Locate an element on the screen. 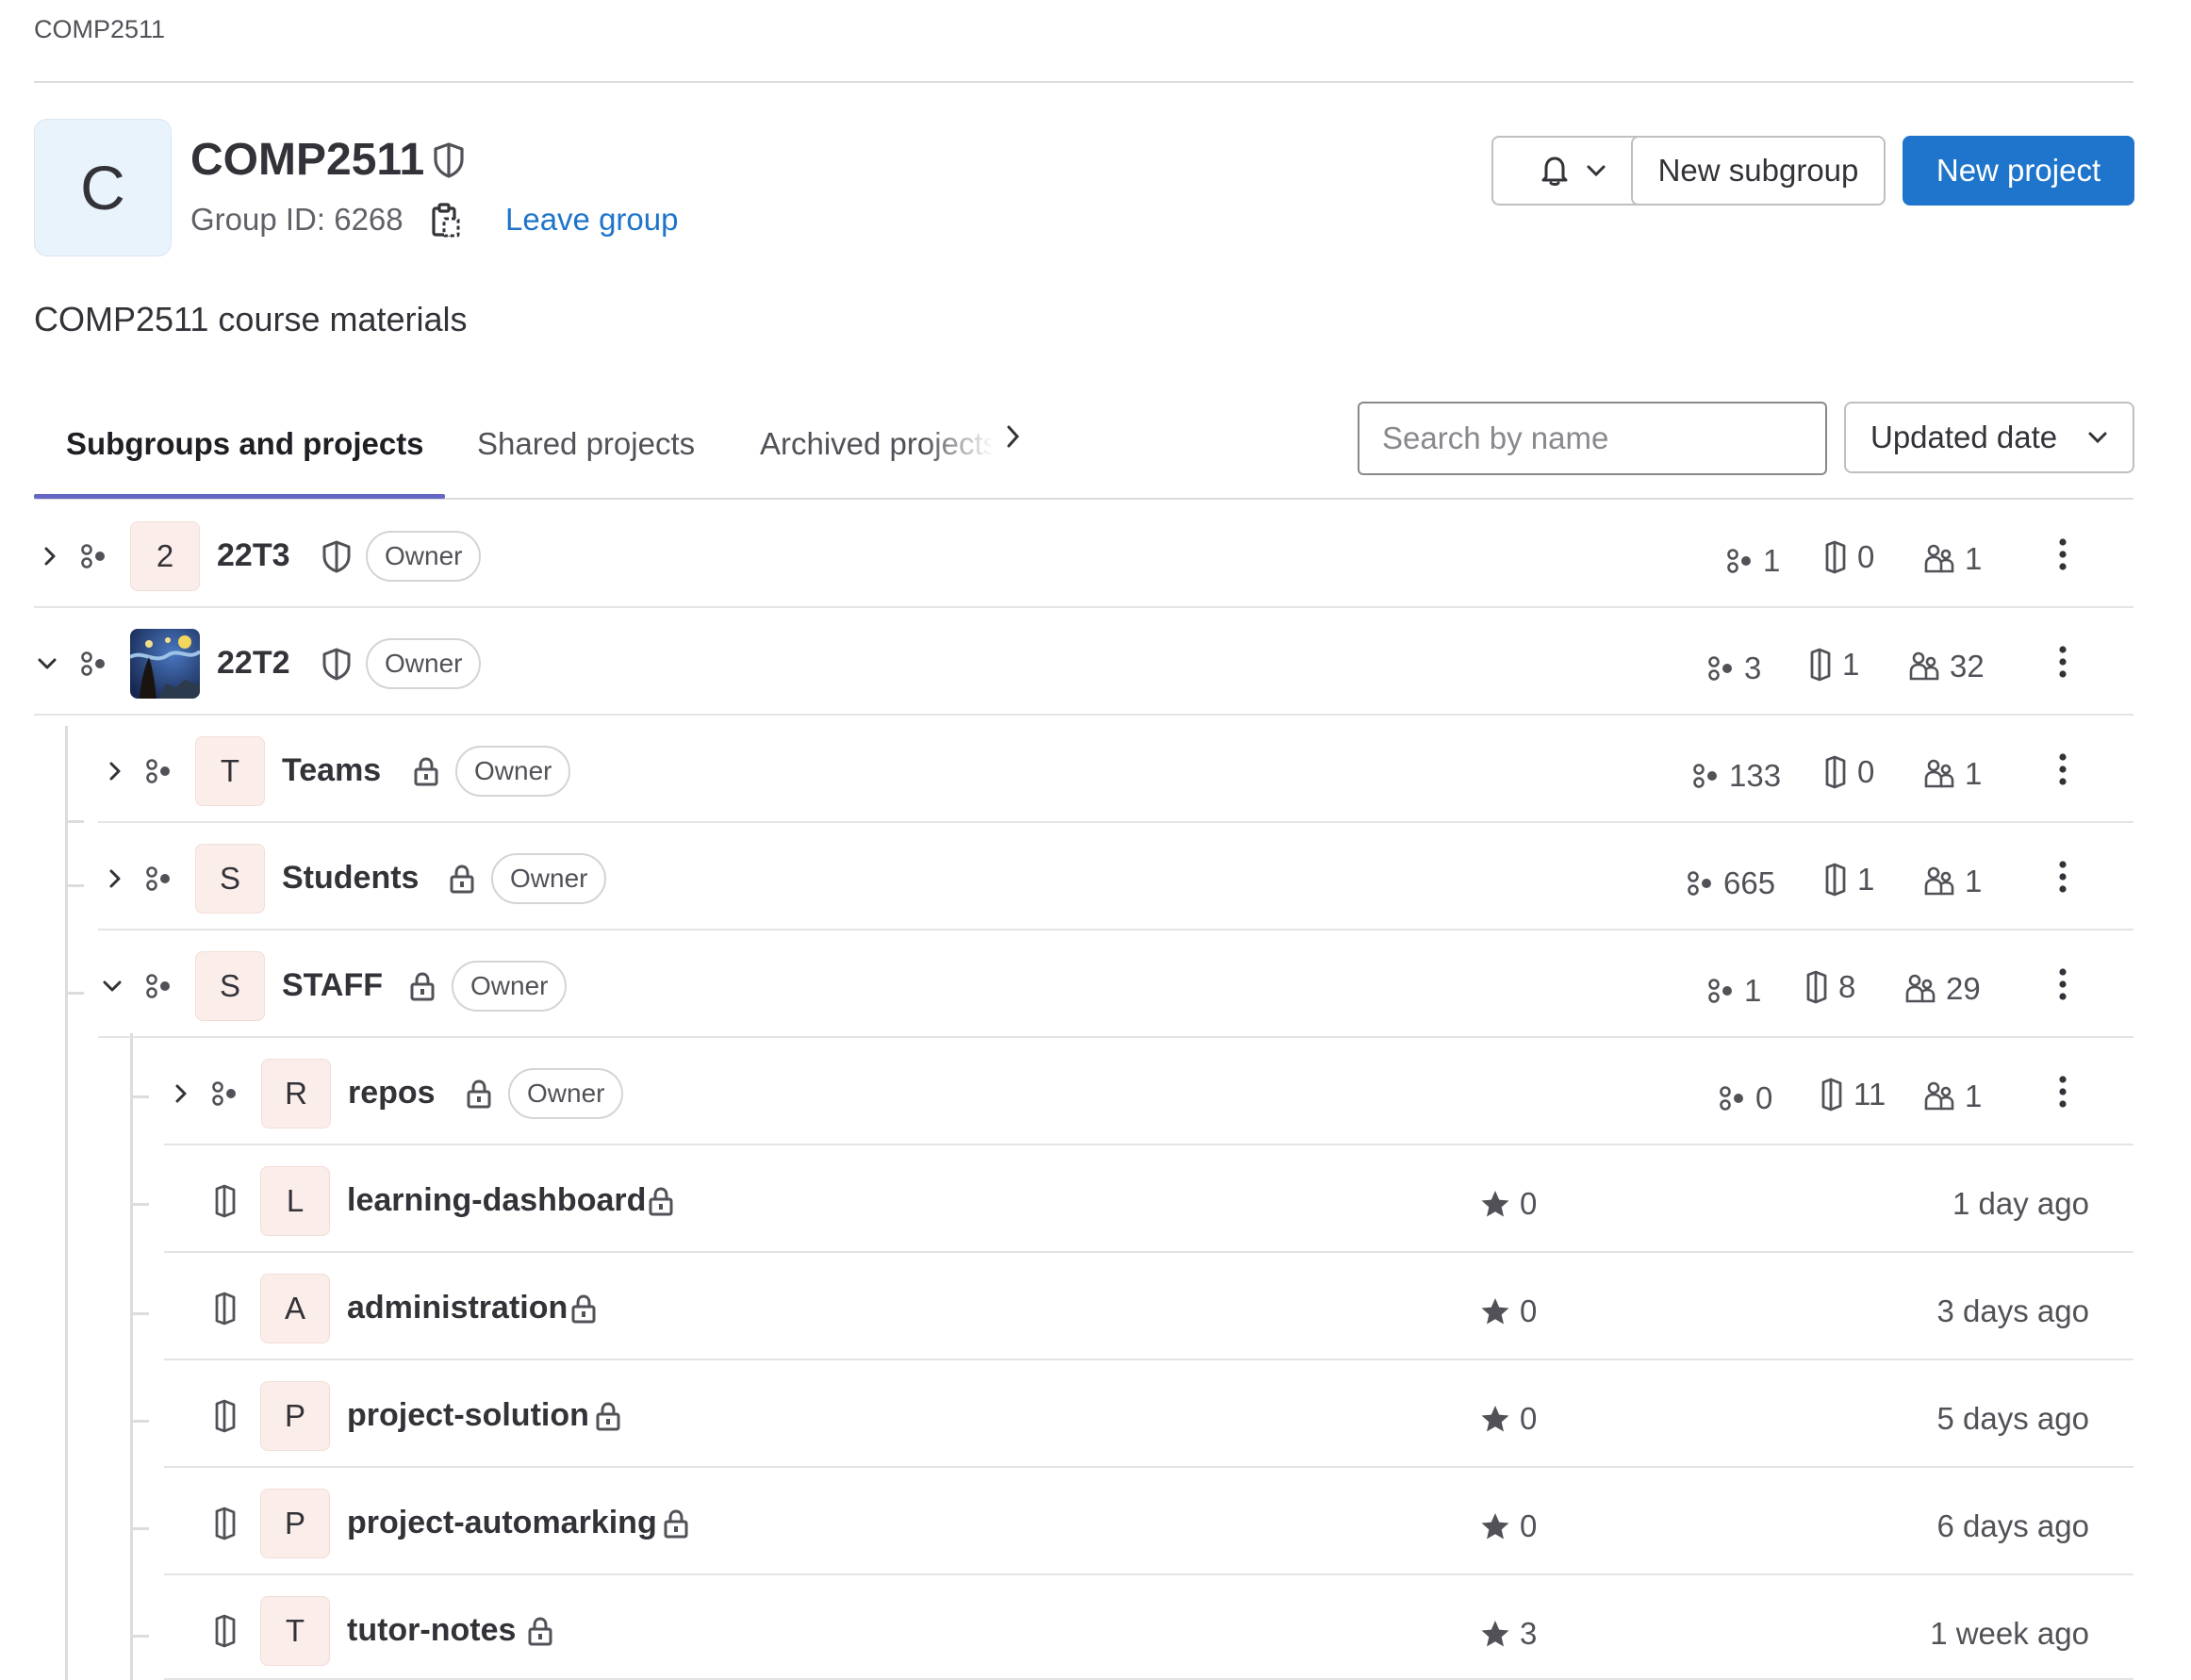 The image size is (2191, 1680). group-name-link: Teams is located at coordinates (331, 770).